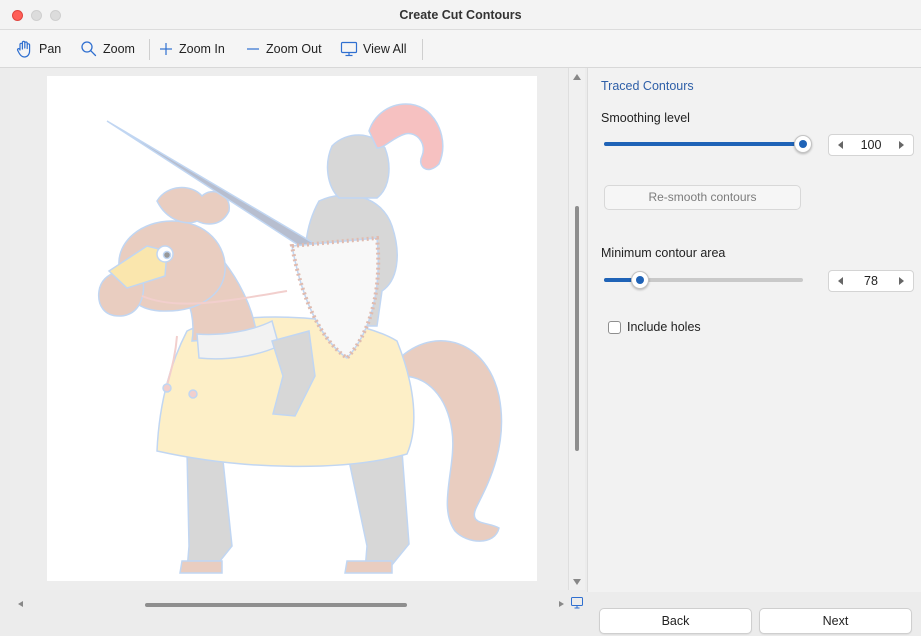 The height and width of the screenshot is (636, 921). Describe the element at coordinates (577, 582) in the screenshot. I see `scroll-down-arrow-icon` at that location.